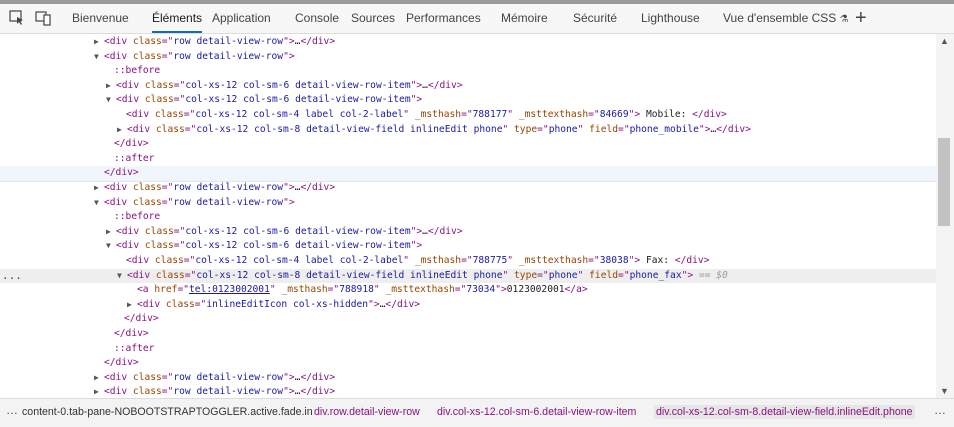 Image resolution: width=954 pixels, height=427 pixels. I want to click on tab-lighthouse: Lighthouse, so click(670, 18).